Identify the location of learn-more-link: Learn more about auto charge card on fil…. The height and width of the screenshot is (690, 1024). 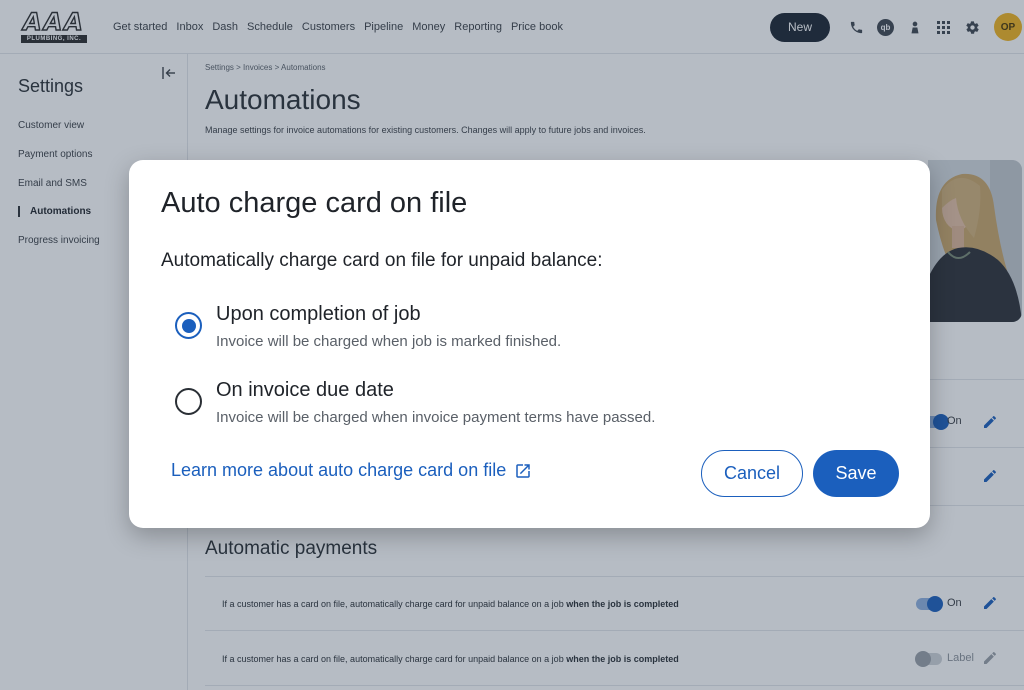
(351, 470).